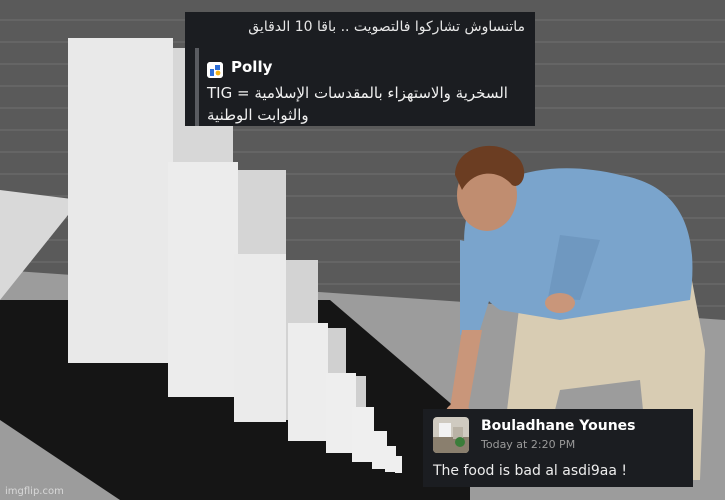 The image size is (725, 500). Describe the element at coordinates (381, 93) in the screenshot. I see `poll-question-arabic: السخرية والاستهزاء بالمقدسات الإسلامية` at that location.